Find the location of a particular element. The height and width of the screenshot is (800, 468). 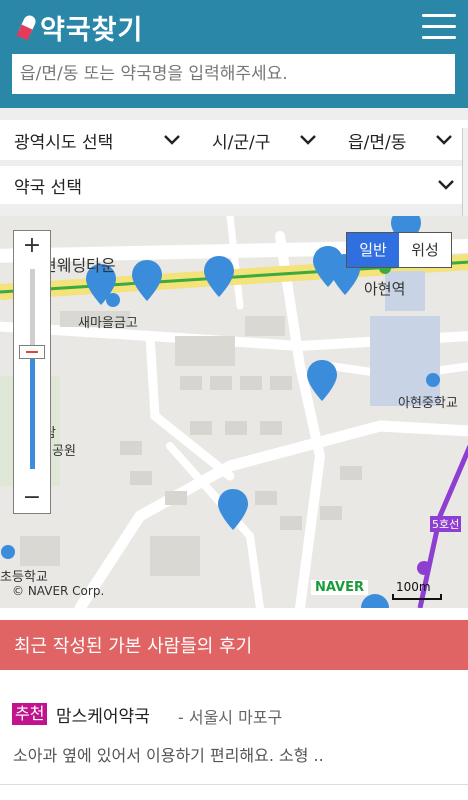

map-type-satellite-button: 위성 is located at coordinates (425, 250).